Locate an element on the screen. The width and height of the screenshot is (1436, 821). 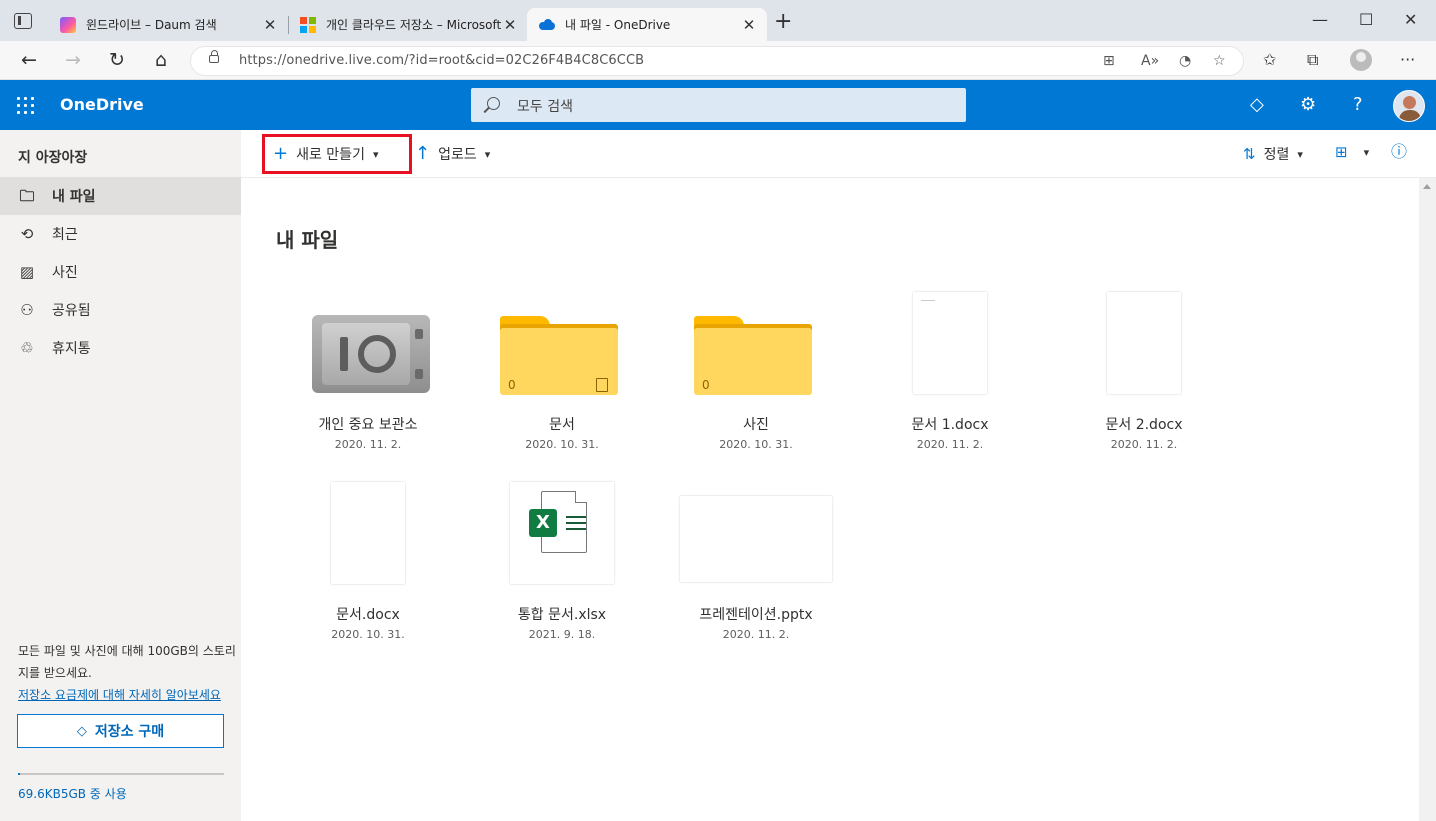
upload-button: ↑ 업로드 ▾ is located at coordinates (452, 154).